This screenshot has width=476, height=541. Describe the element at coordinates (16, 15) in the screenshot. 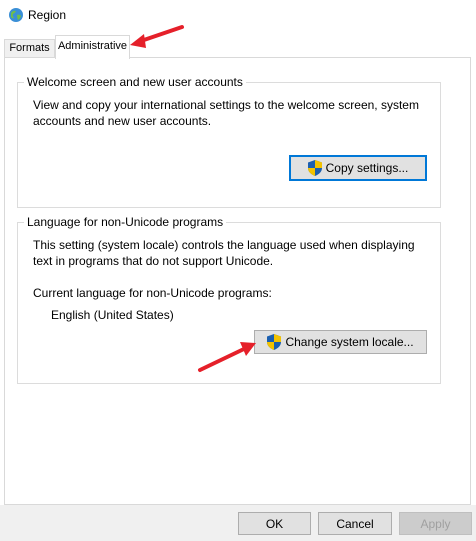

I see `globe-icon` at that location.